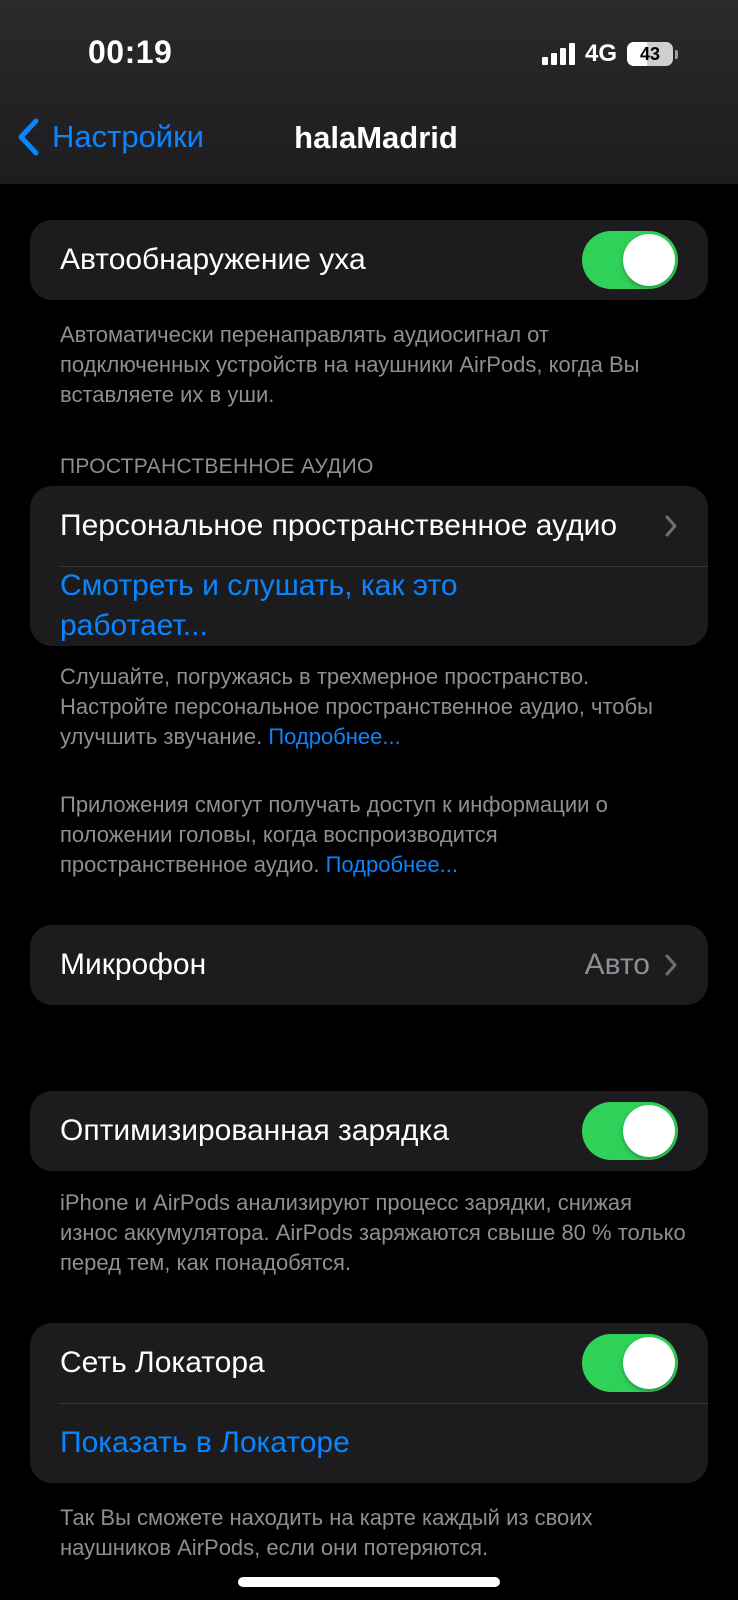 The height and width of the screenshot is (1600, 738). What do you see at coordinates (255, 1130) in the screenshot?
I see `optimized-charging-label: Оптимизированная зарядка` at bounding box center [255, 1130].